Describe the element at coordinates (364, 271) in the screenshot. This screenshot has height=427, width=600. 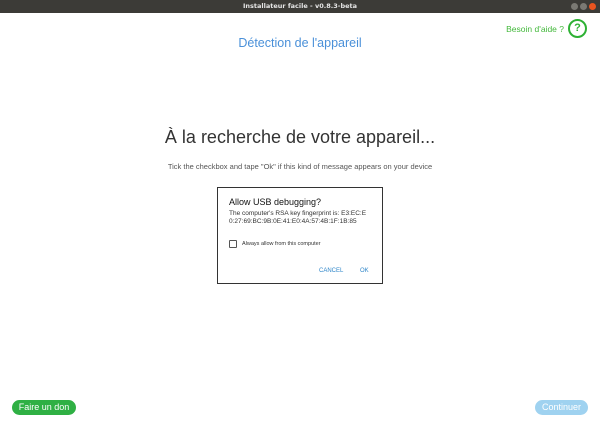
I see `dialog-ok-button: OK` at that location.